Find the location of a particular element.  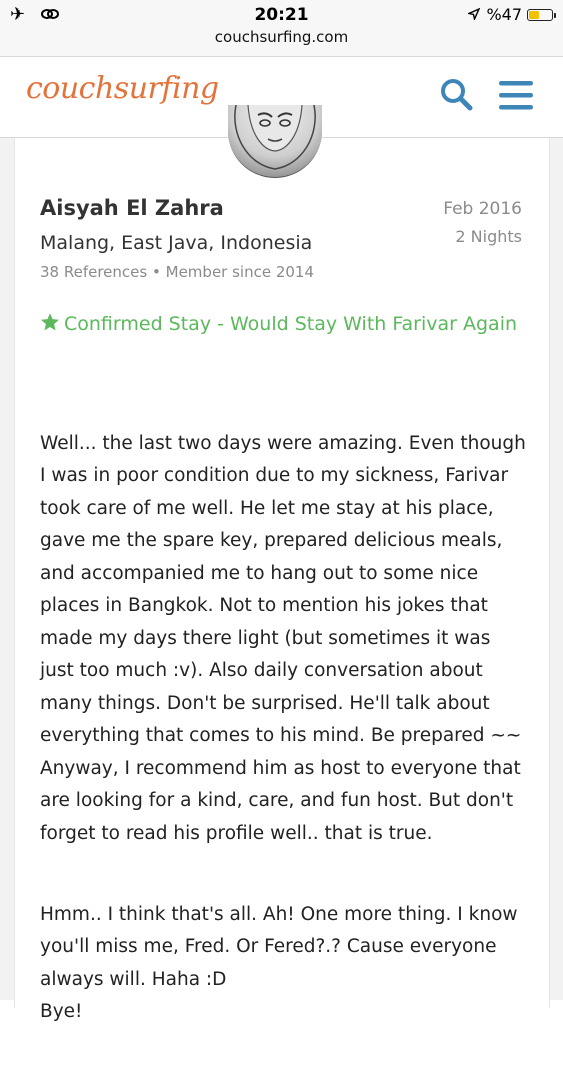

author-meta: 38 References • Member since 2014 is located at coordinates (177, 272).